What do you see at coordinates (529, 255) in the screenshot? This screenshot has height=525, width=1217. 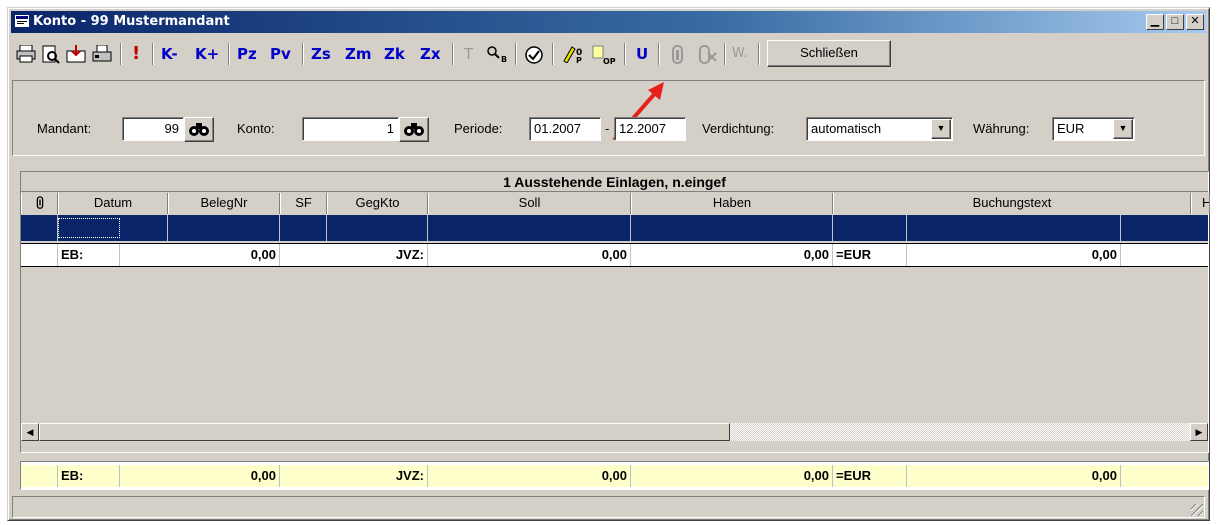 I see `soll-sum: 0,00` at bounding box center [529, 255].